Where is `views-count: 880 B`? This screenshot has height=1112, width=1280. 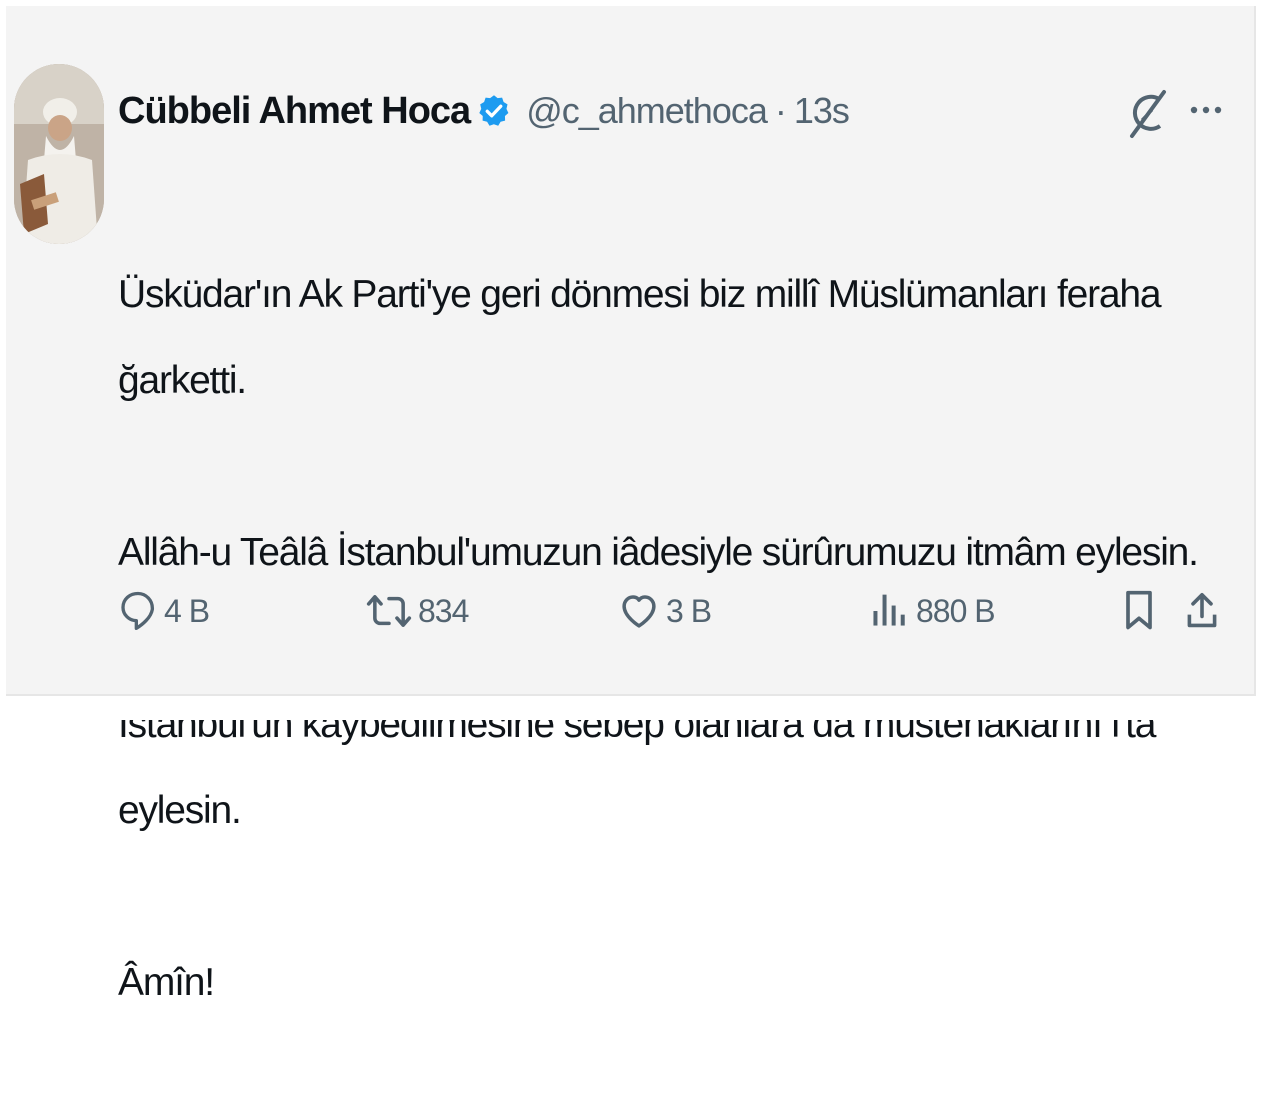 views-count: 880 B is located at coordinates (956, 610).